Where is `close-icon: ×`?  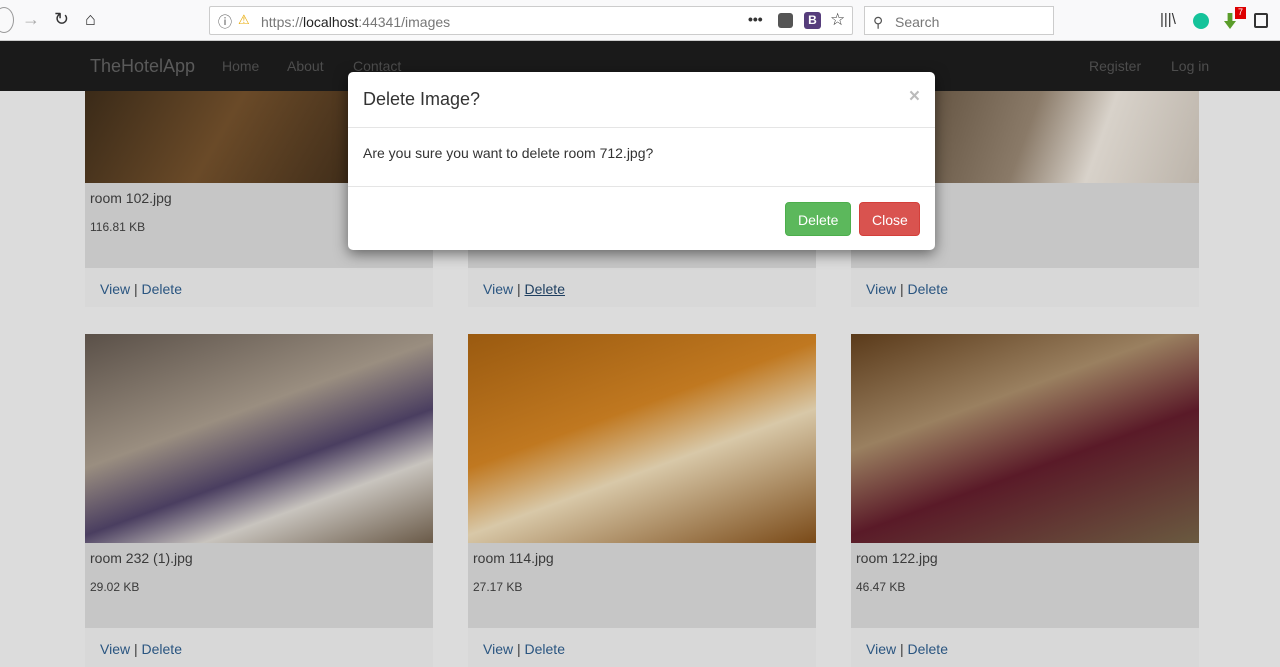 close-icon: × is located at coordinates (914, 97).